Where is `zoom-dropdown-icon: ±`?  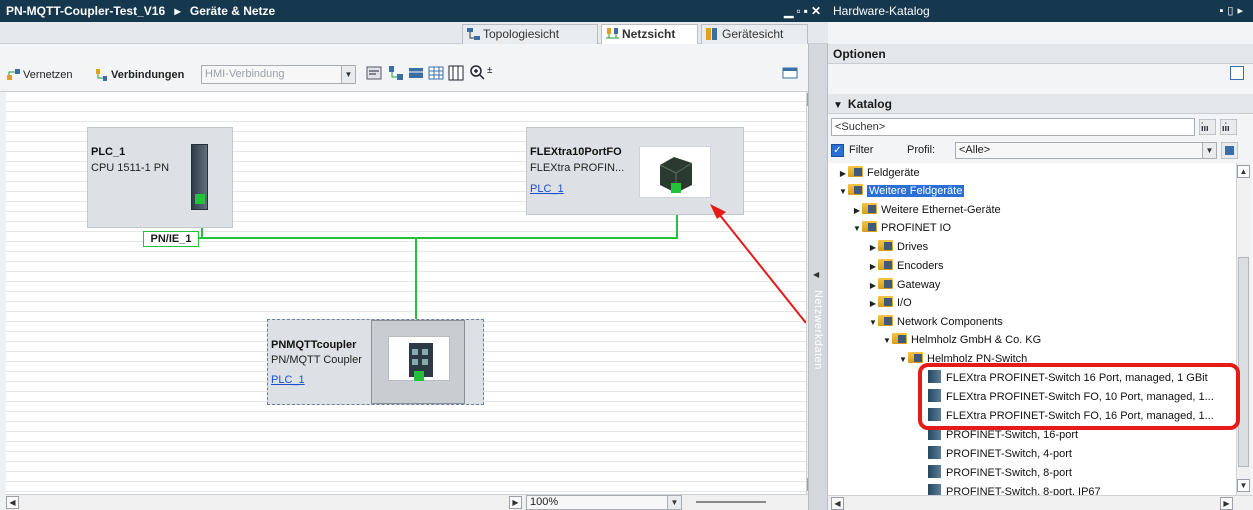
zoom-dropdown-icon: ± is located at coordinates (490, 70).